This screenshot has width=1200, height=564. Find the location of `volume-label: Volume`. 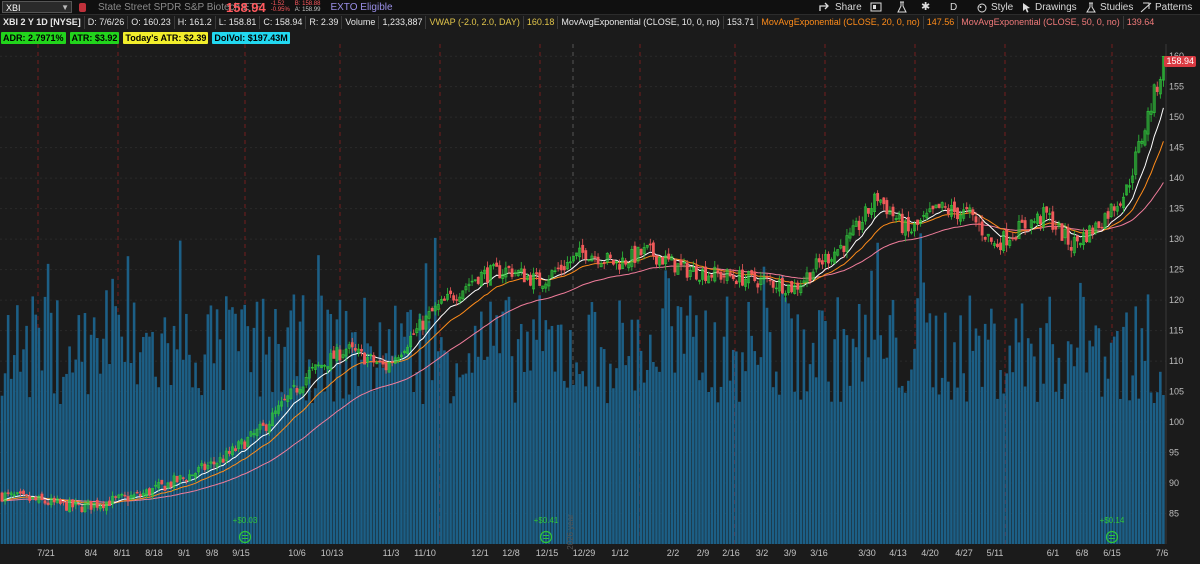

volume-label: Volume is located at coordinates (359, 22).